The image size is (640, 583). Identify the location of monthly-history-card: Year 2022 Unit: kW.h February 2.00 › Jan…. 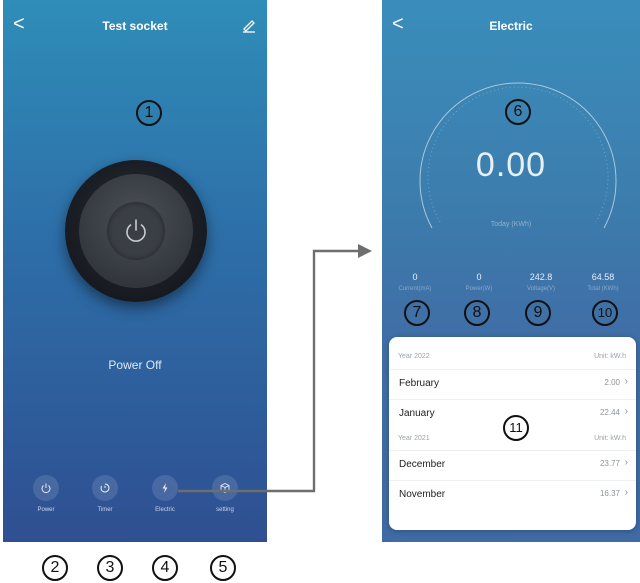
(512, 433).